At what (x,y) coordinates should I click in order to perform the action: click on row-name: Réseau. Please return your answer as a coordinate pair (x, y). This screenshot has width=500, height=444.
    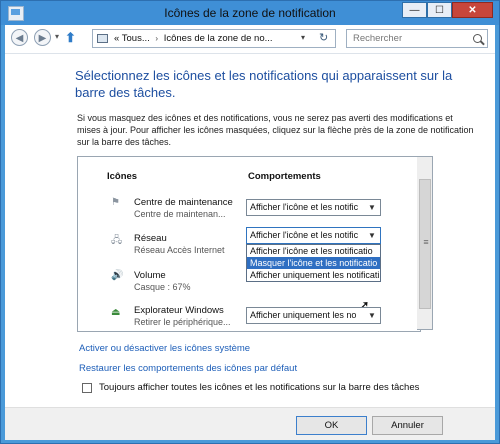
    Looking at the image, I should click on (150, 238).